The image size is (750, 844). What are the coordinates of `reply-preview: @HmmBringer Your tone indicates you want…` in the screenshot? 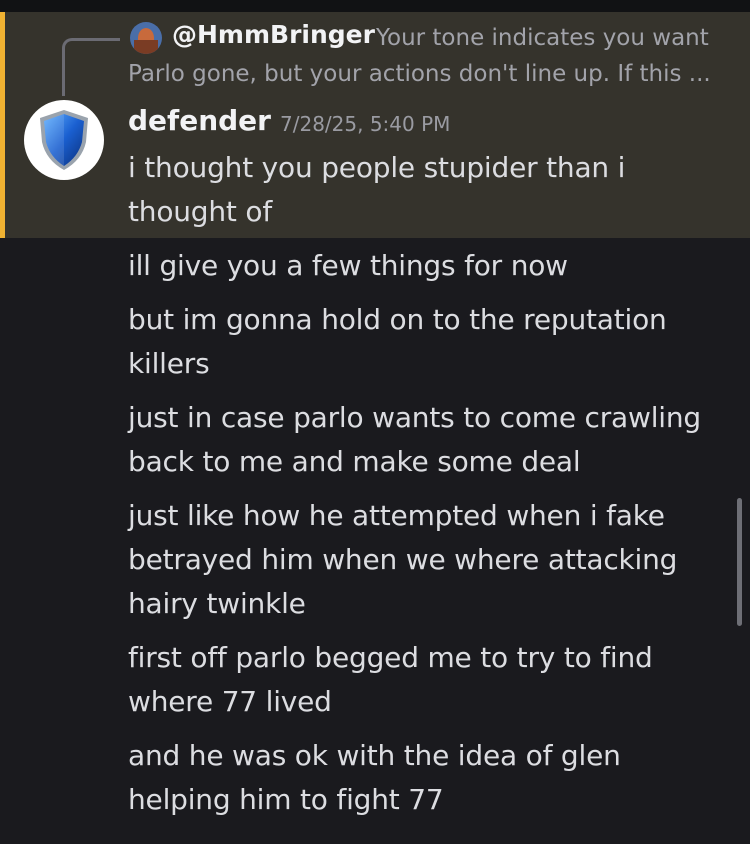 It's located at (428, 56).